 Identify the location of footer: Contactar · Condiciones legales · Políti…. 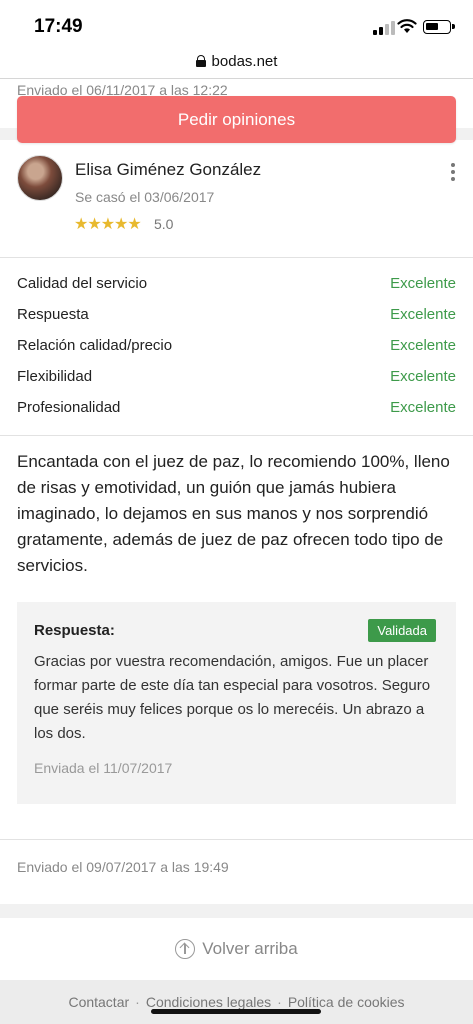
(236, 1002).